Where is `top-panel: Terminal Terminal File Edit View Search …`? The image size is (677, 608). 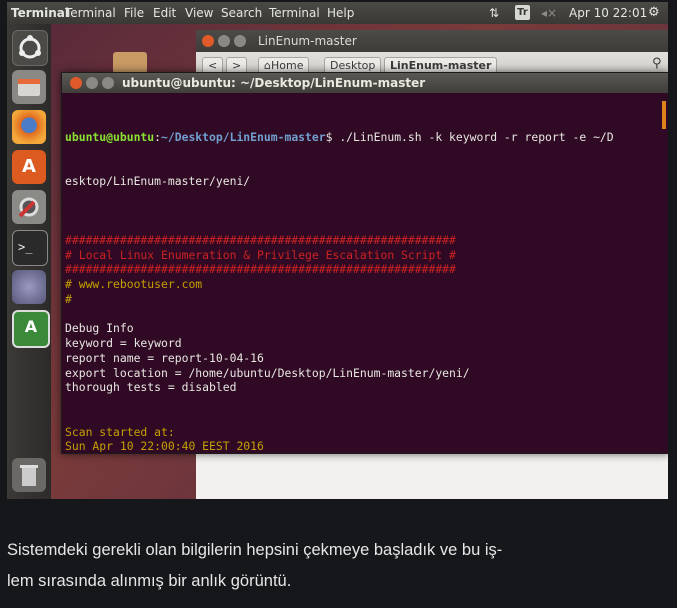
top-panel: Terminal Terminal File Edit View Search … is located at coordinates (337, 13).